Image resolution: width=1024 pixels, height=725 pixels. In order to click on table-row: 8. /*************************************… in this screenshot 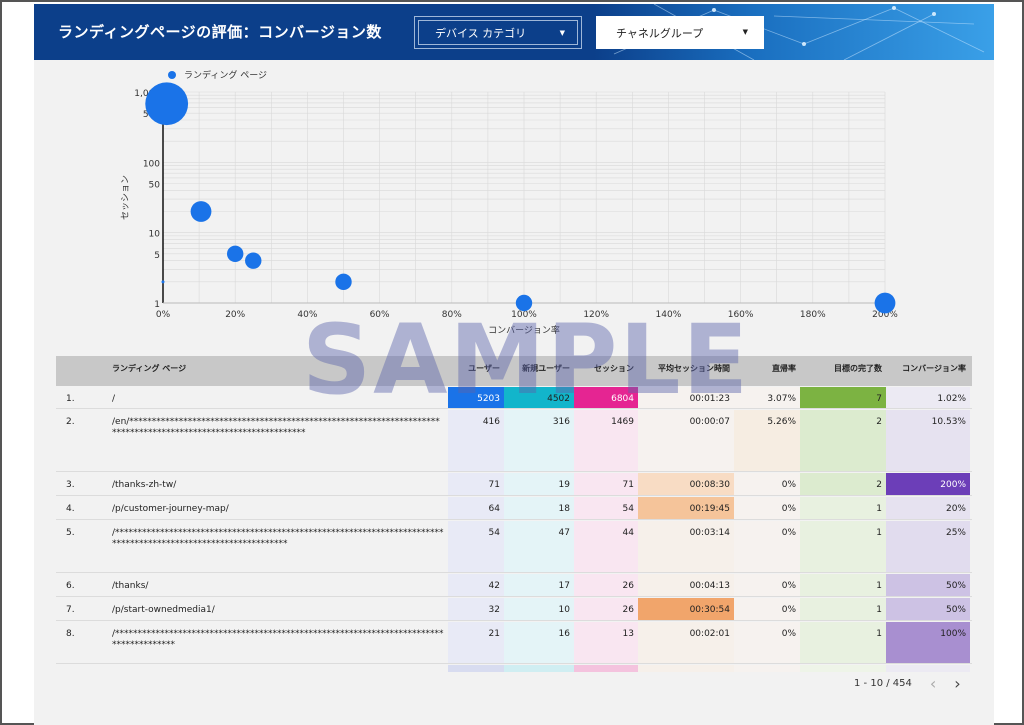, I will do `click(514, 643)`.